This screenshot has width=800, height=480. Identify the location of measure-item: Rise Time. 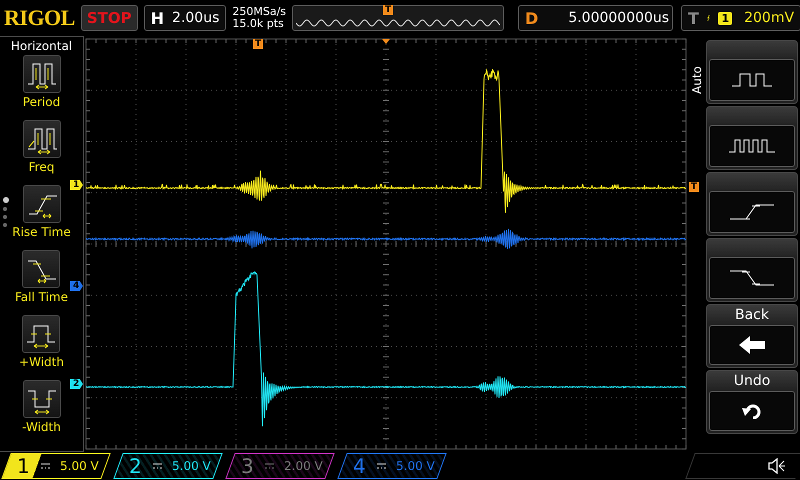
(41, 217).